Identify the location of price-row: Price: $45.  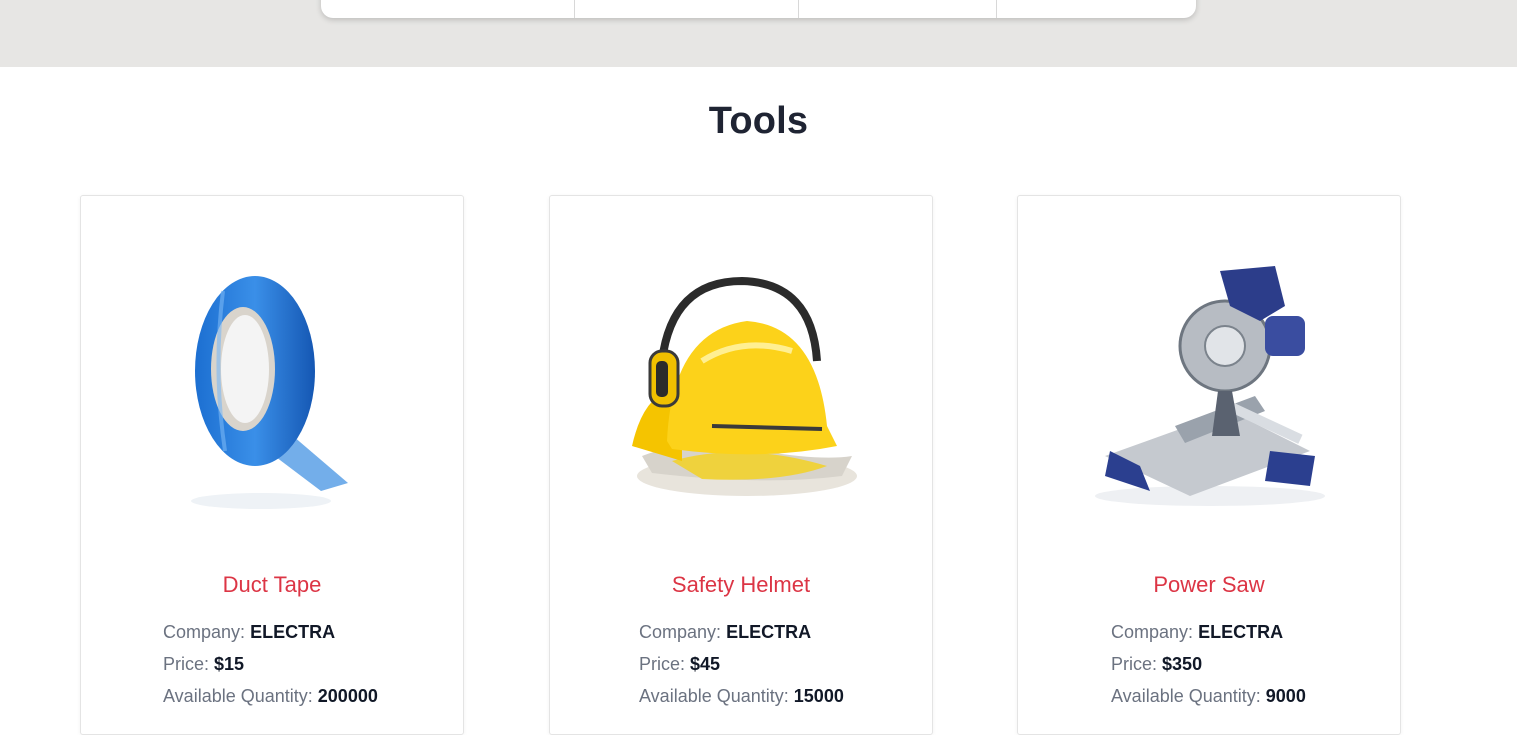
(741, 664).